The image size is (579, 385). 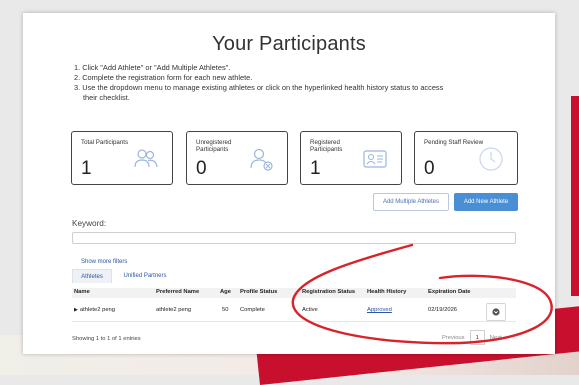 I want to click on card-registered-participants: Registered Participants 1, so click(x=351, y=158).